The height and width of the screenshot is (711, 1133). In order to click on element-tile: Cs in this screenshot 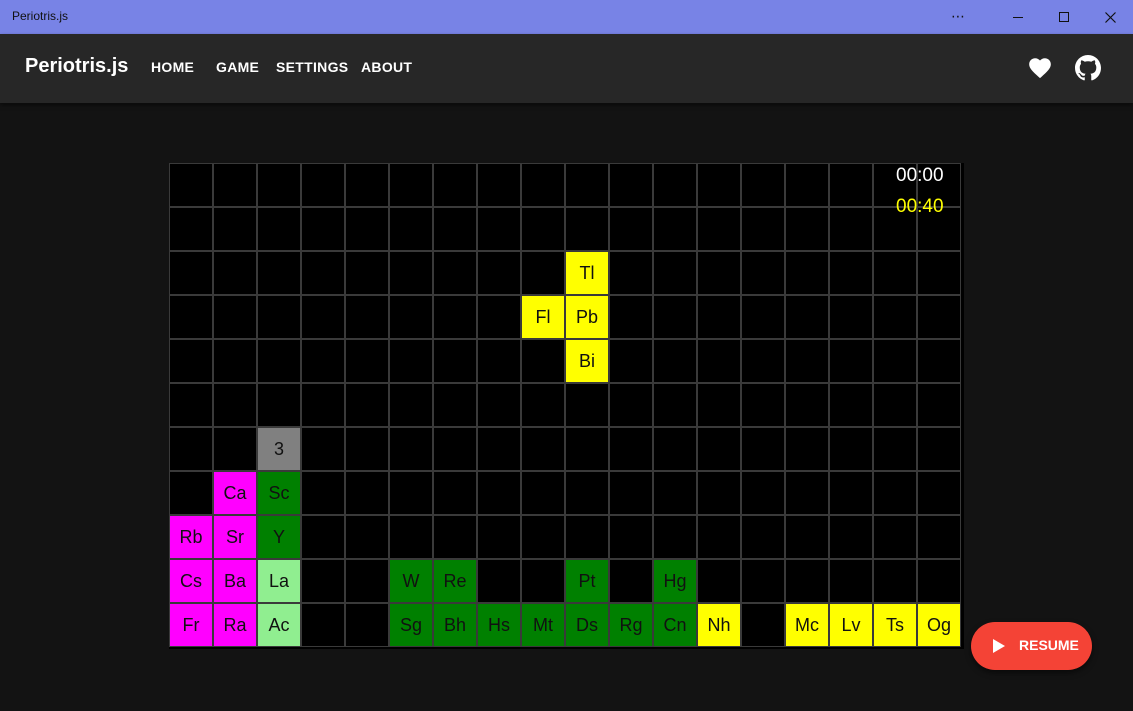, I will do `click(191, 581)`.